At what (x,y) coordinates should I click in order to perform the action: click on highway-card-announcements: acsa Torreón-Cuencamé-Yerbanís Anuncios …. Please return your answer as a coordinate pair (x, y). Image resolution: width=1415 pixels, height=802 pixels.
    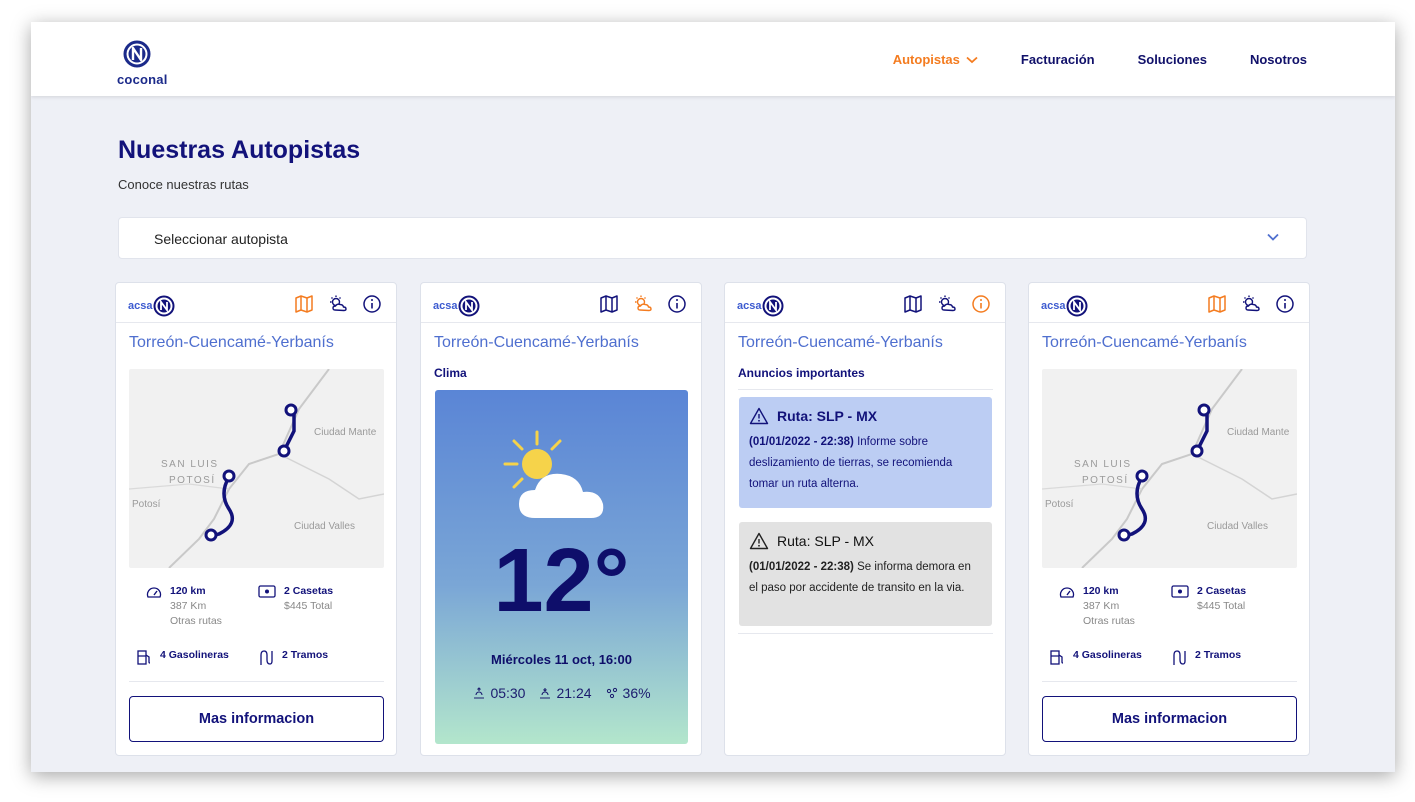
    Looking at the image, I should click on (865, 519).